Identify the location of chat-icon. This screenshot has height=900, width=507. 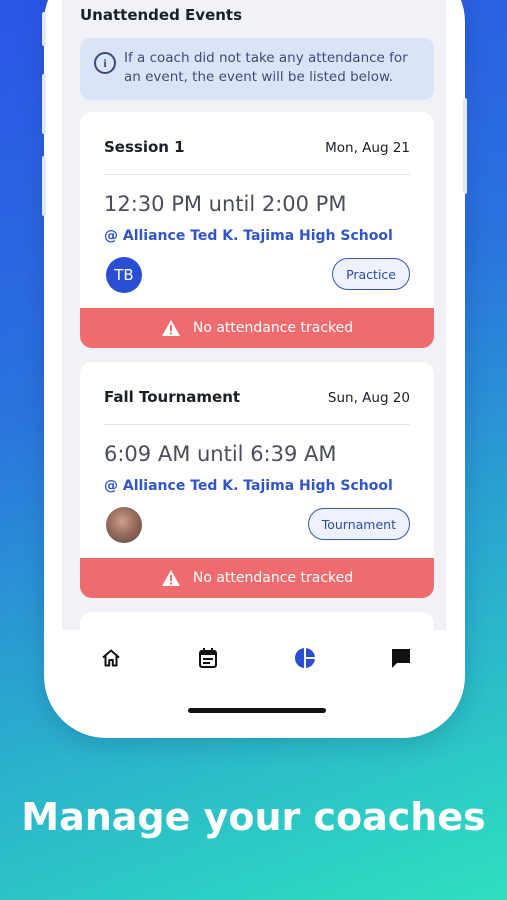
(401, 658).